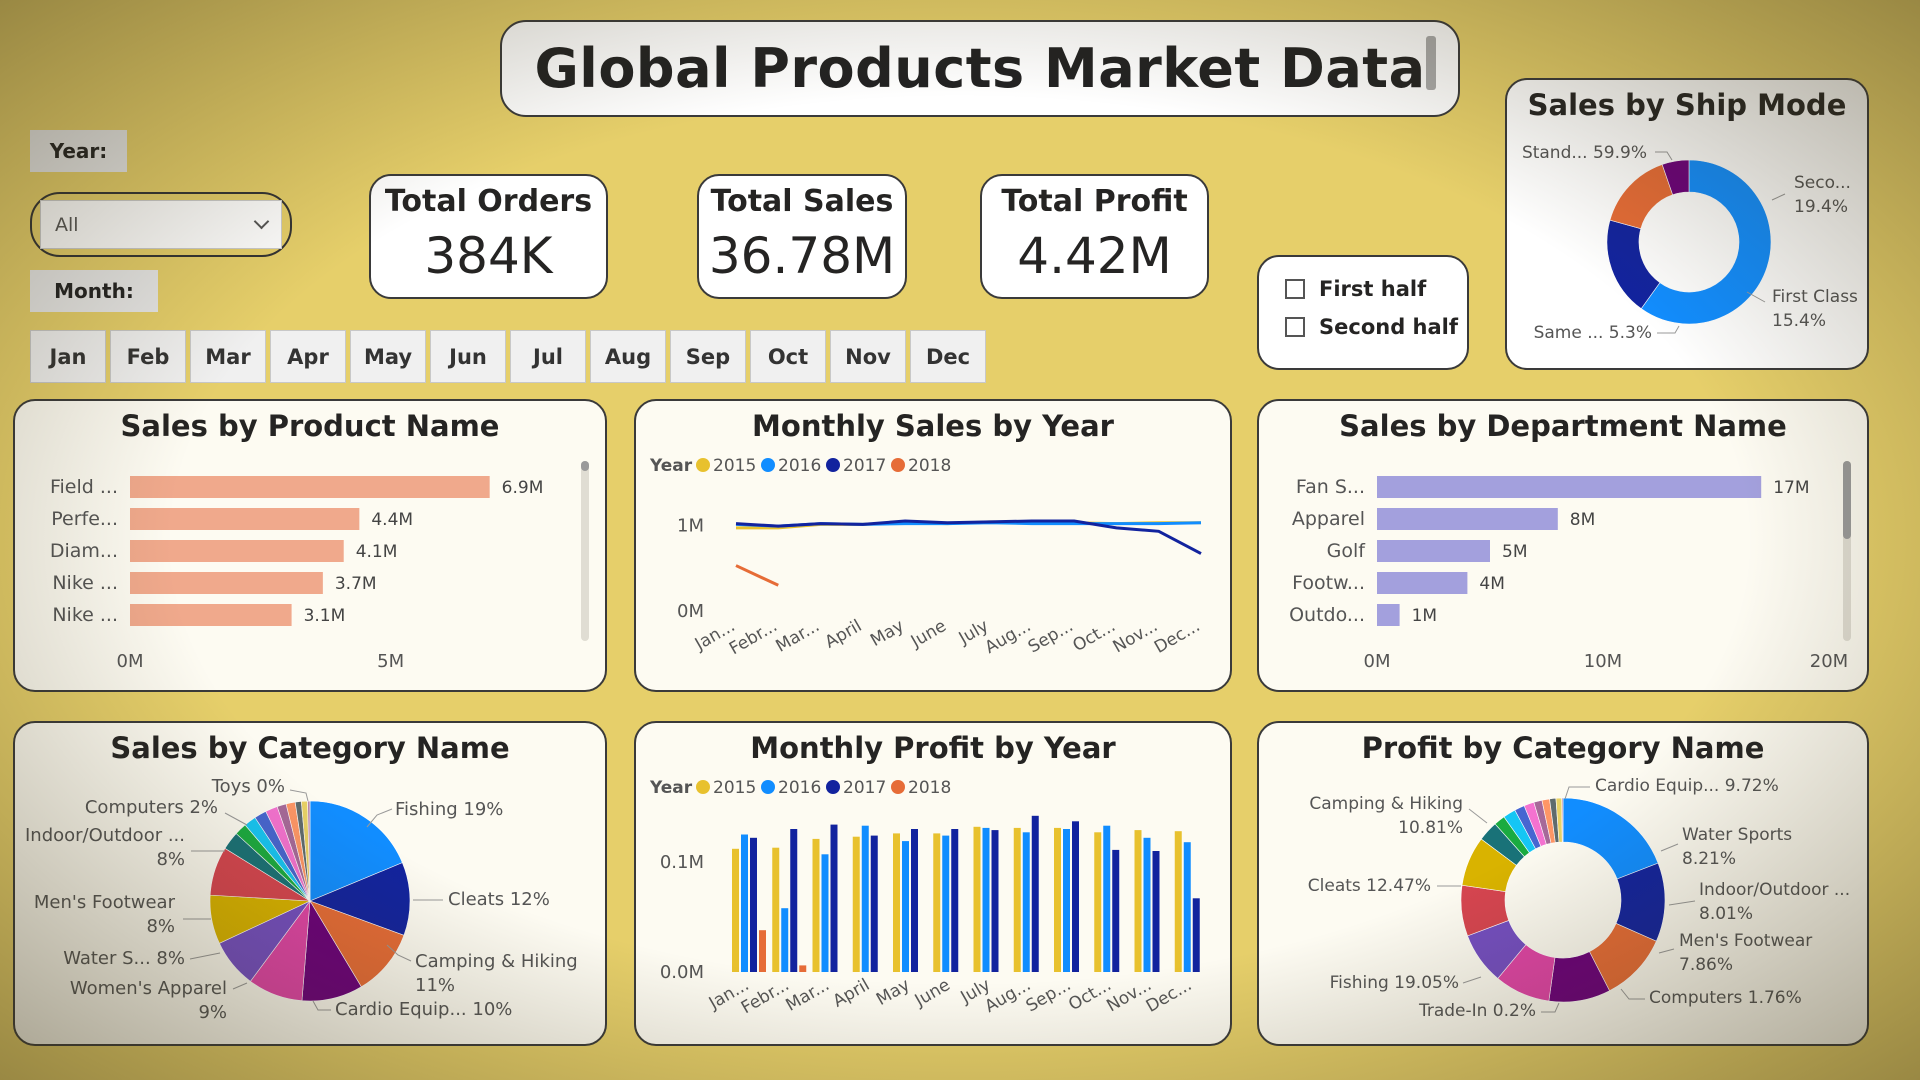 The image size is (1920, 1080). I want to click on month-button-mar: Mar, so click(228, 356).